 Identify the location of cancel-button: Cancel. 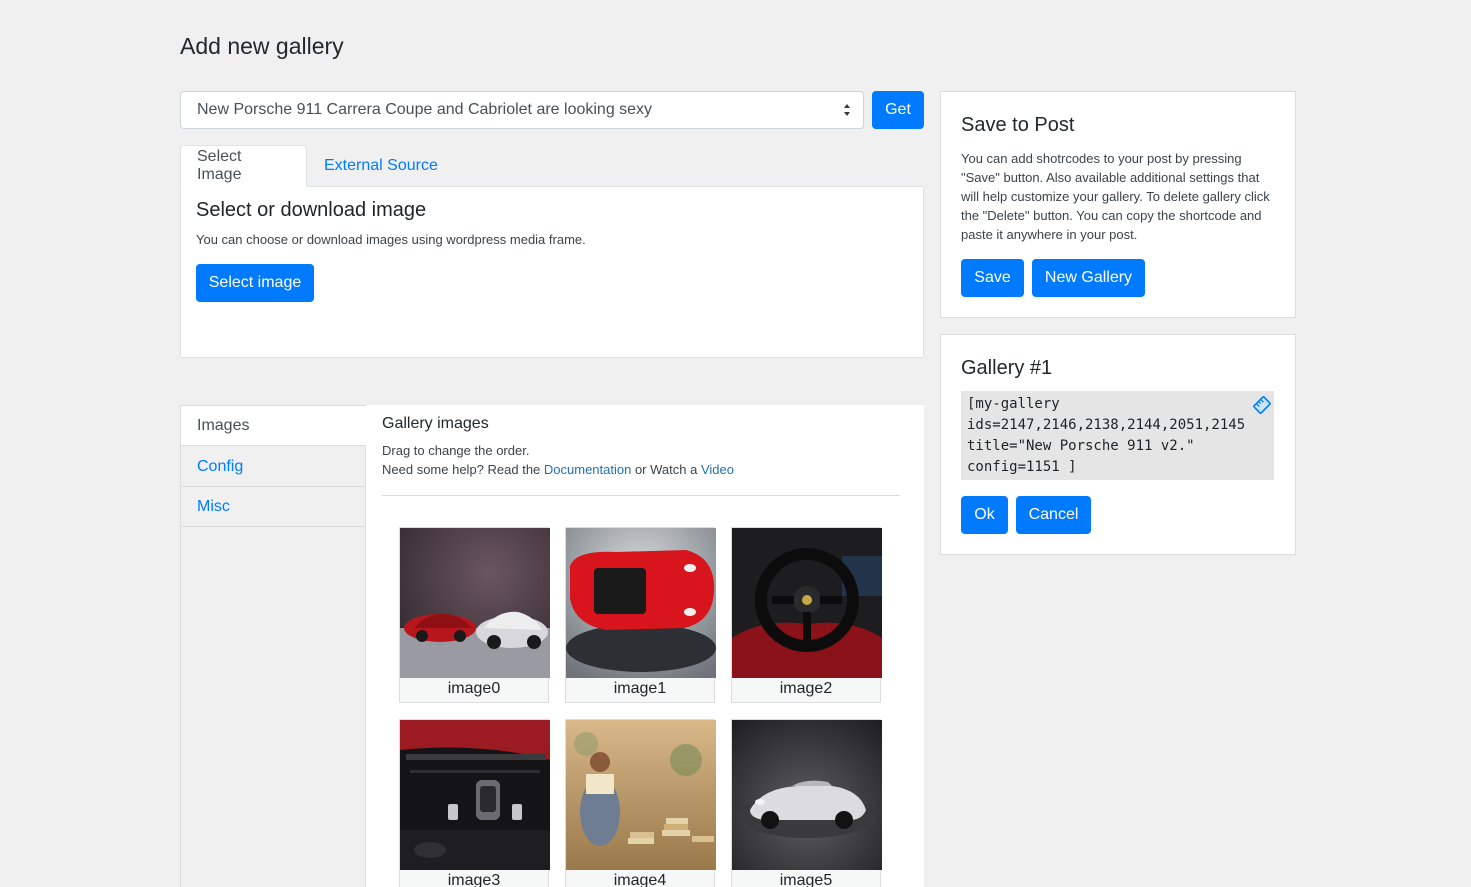
(1053, 515).